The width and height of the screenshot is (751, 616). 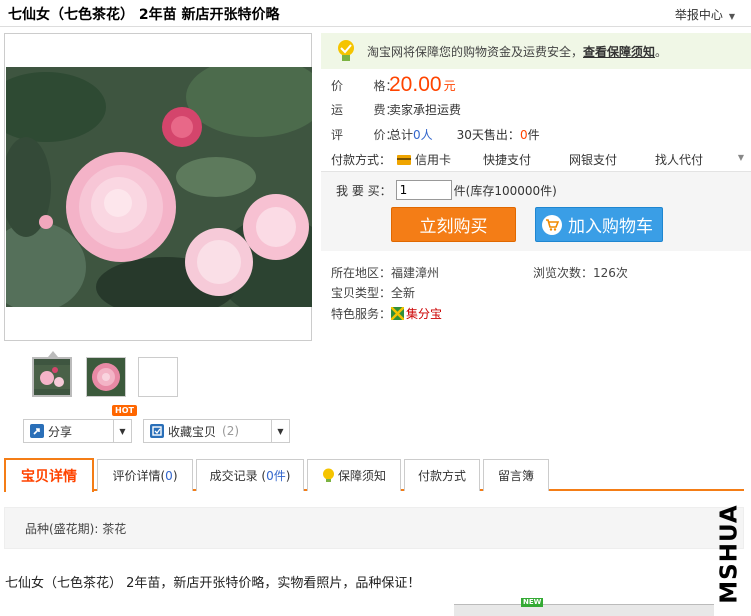 I want to click on guarantee-notice: 淘宝网将保障您的购物资金及运费安全， 查看保障须知。, so click(x=536, y=51).